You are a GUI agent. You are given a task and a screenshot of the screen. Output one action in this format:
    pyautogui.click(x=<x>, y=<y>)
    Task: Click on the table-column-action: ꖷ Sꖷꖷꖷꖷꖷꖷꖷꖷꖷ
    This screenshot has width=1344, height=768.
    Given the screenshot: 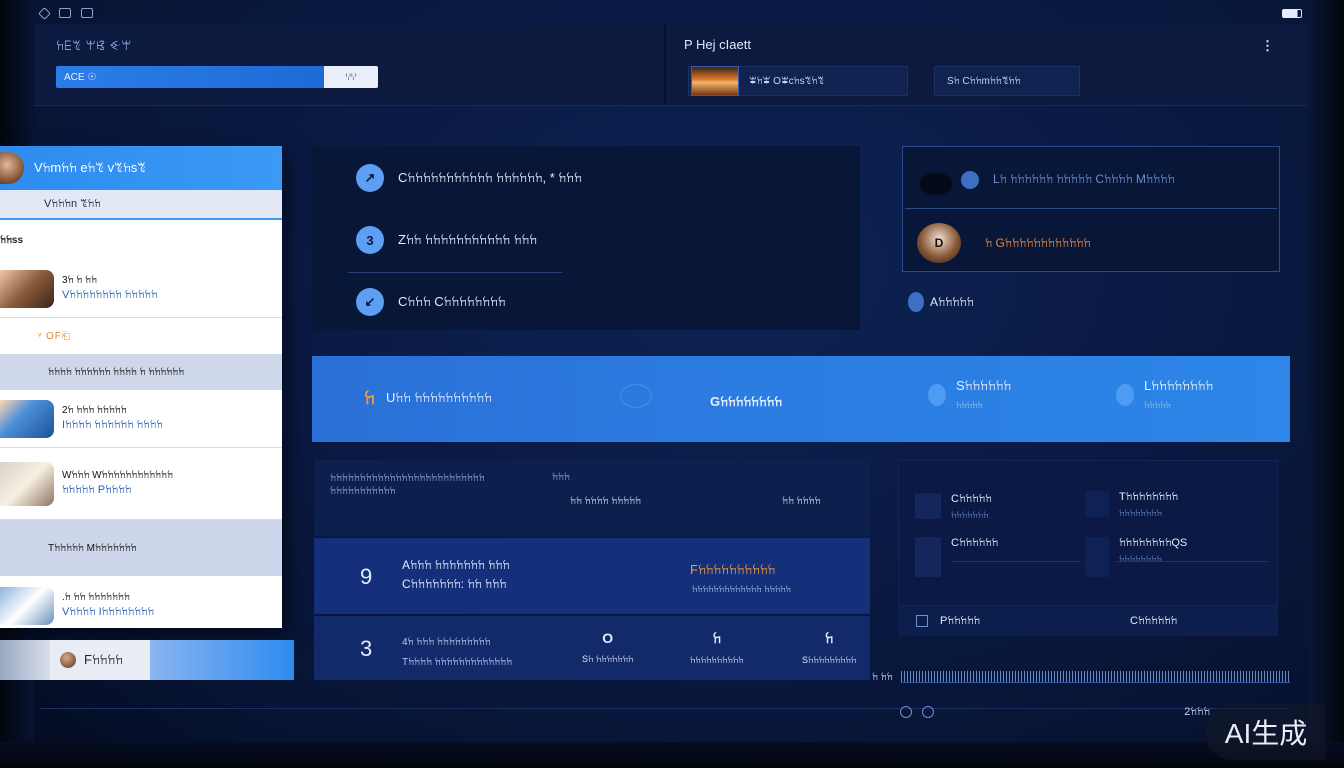 What is the action you would take?
    pyautogui.click(x=829, y=648)
    